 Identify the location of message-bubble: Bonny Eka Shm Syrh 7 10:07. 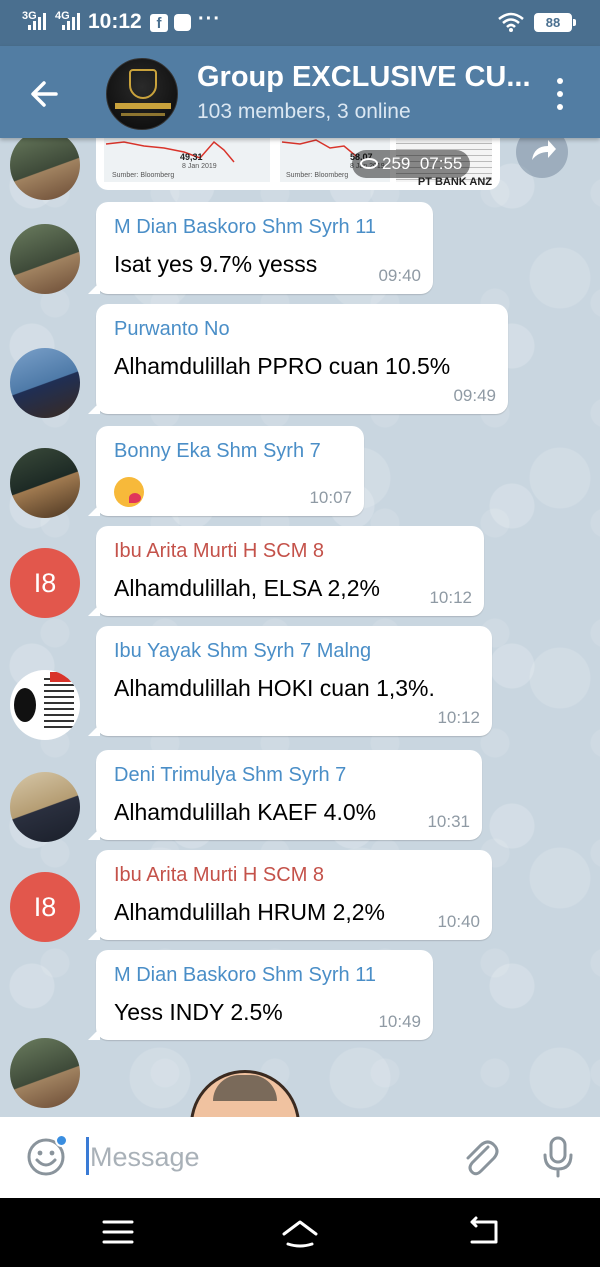
(226, 471).